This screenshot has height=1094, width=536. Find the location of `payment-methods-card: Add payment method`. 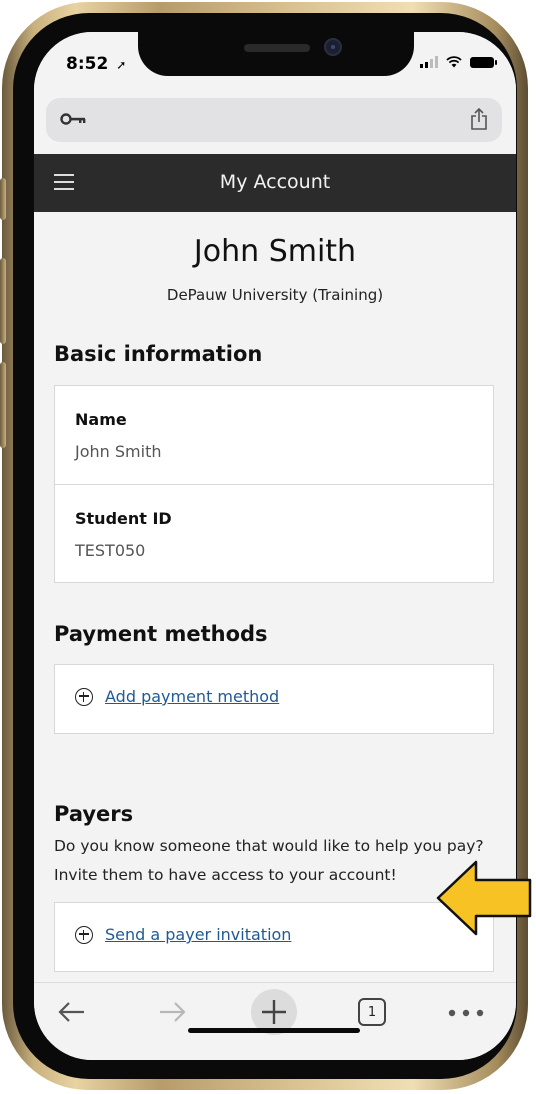

payment-methods-card: Add payment method is located at coordinates (274, 699).